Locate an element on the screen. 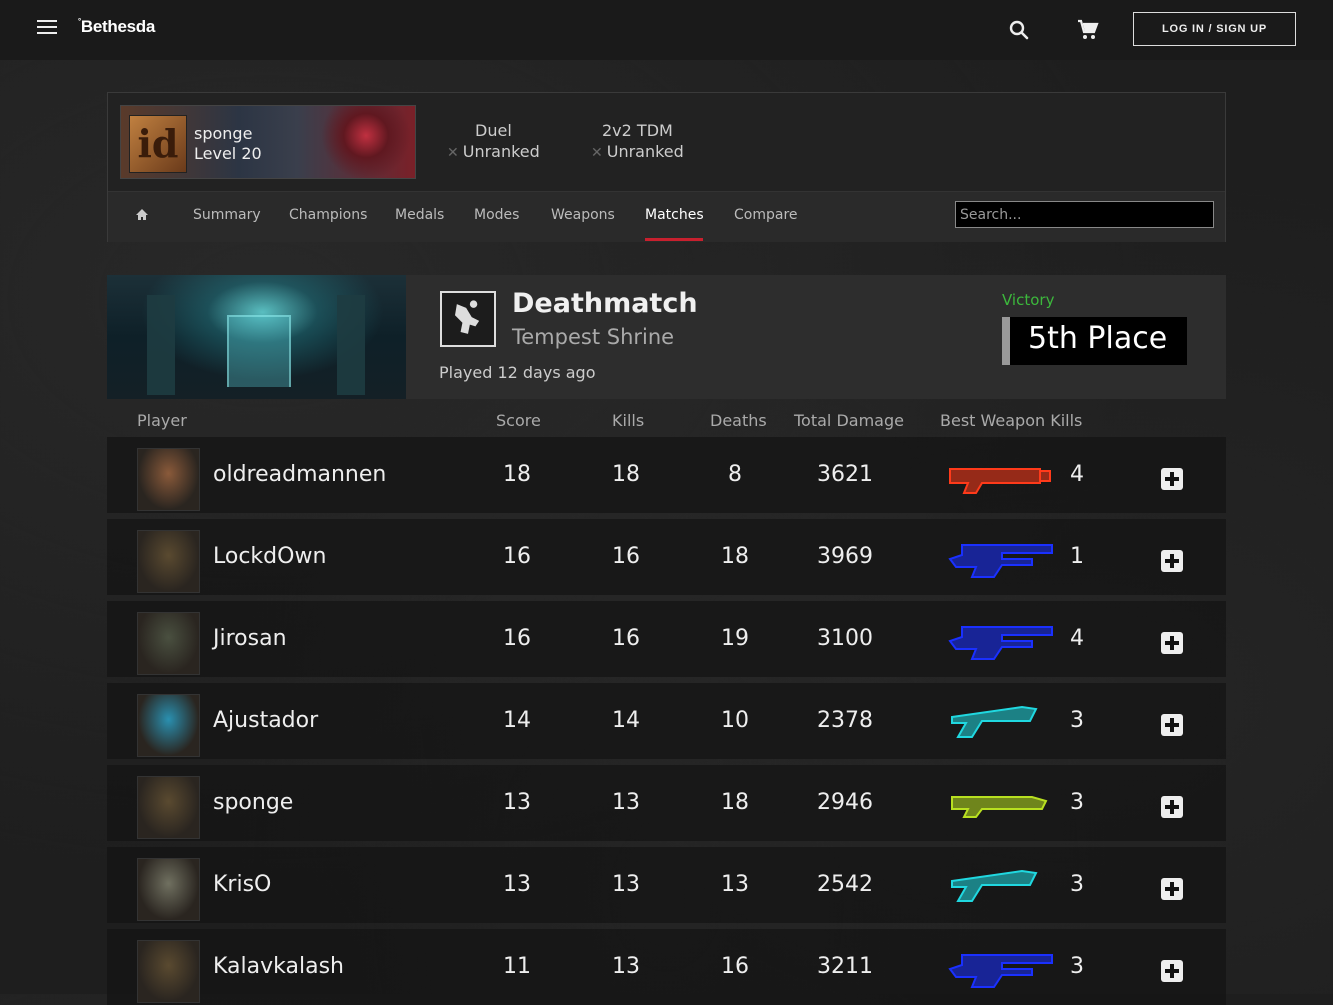  tab-matches: Matches is located at coordinates (674, 215).